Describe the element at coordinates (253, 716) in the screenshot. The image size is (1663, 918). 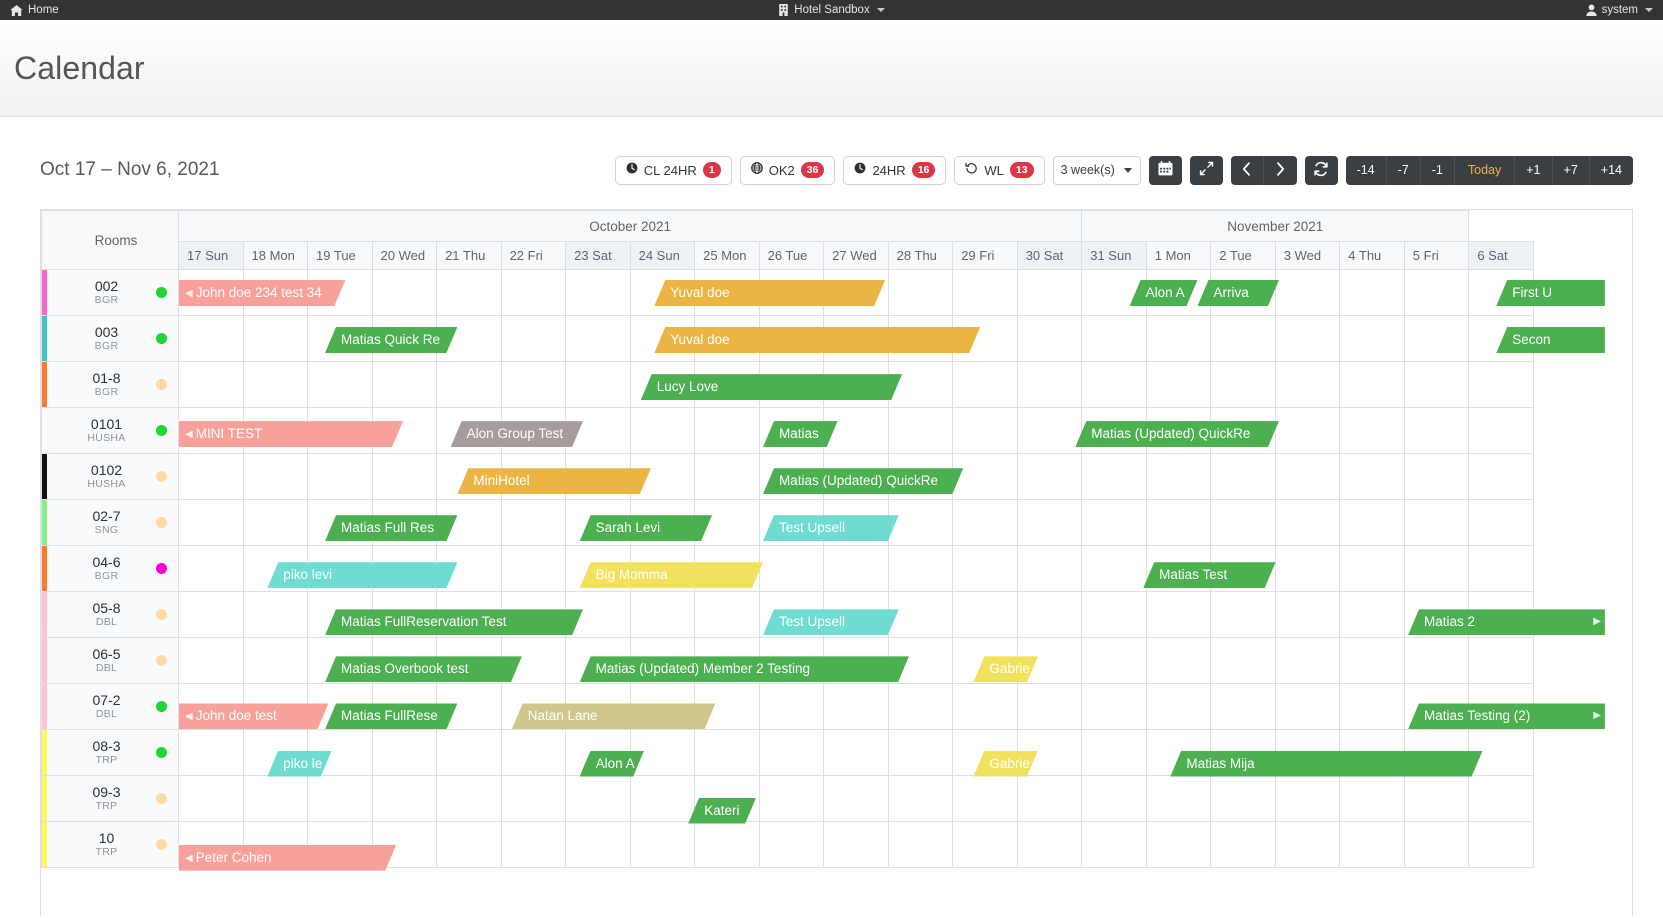
I see `booking-bar: ◀ John doe test` at that location.